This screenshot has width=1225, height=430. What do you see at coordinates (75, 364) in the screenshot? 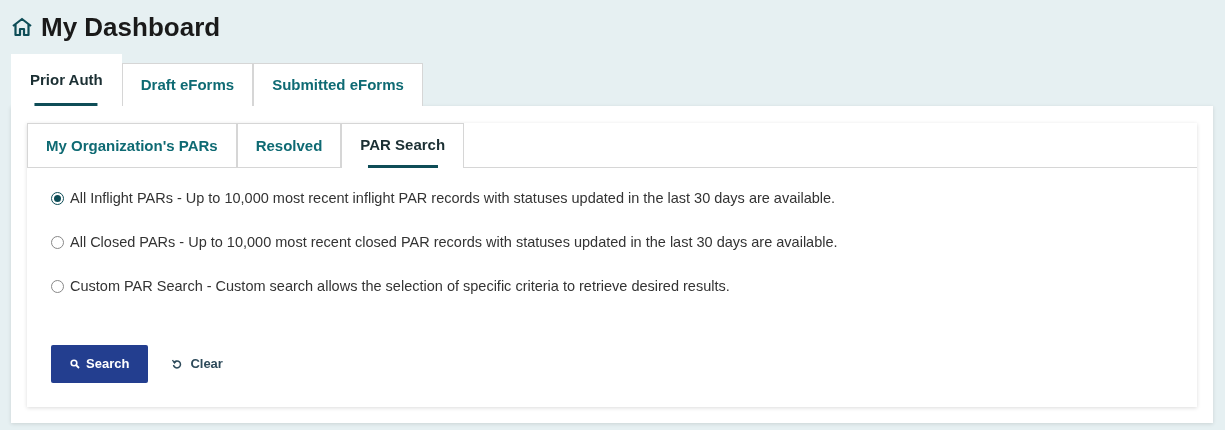
I see `search-icon` at bounding box center [75, 364].